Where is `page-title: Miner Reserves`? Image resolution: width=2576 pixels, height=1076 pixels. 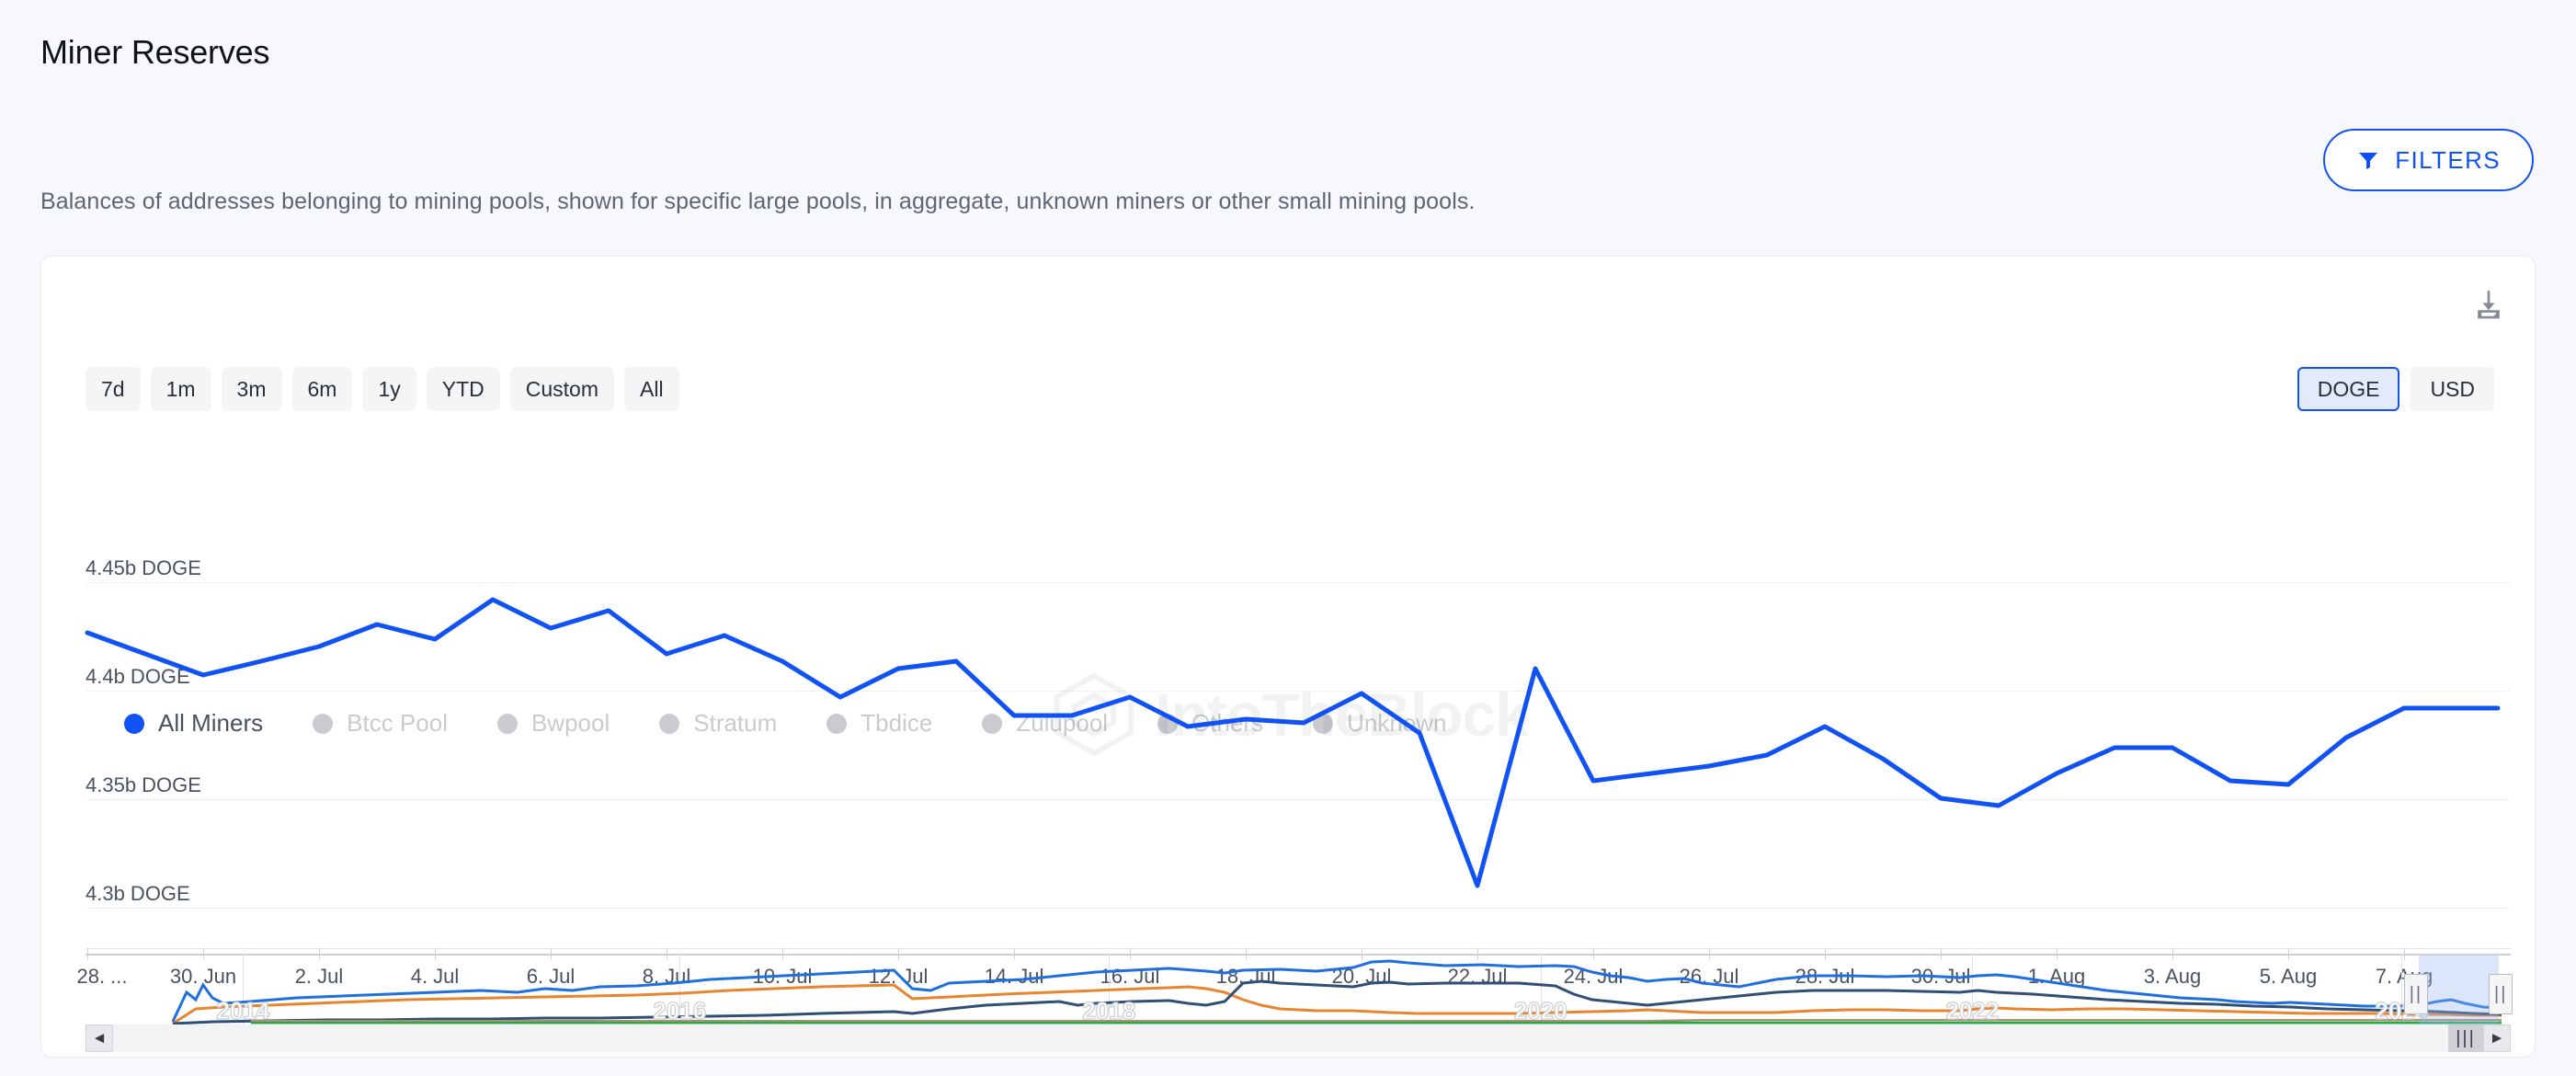 page-title: Miner Reserves is located at coordinates (155, 52).